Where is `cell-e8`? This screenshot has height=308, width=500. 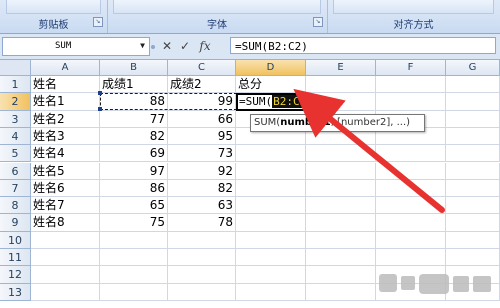
cell-e8 is located at coordinates (341, 206).